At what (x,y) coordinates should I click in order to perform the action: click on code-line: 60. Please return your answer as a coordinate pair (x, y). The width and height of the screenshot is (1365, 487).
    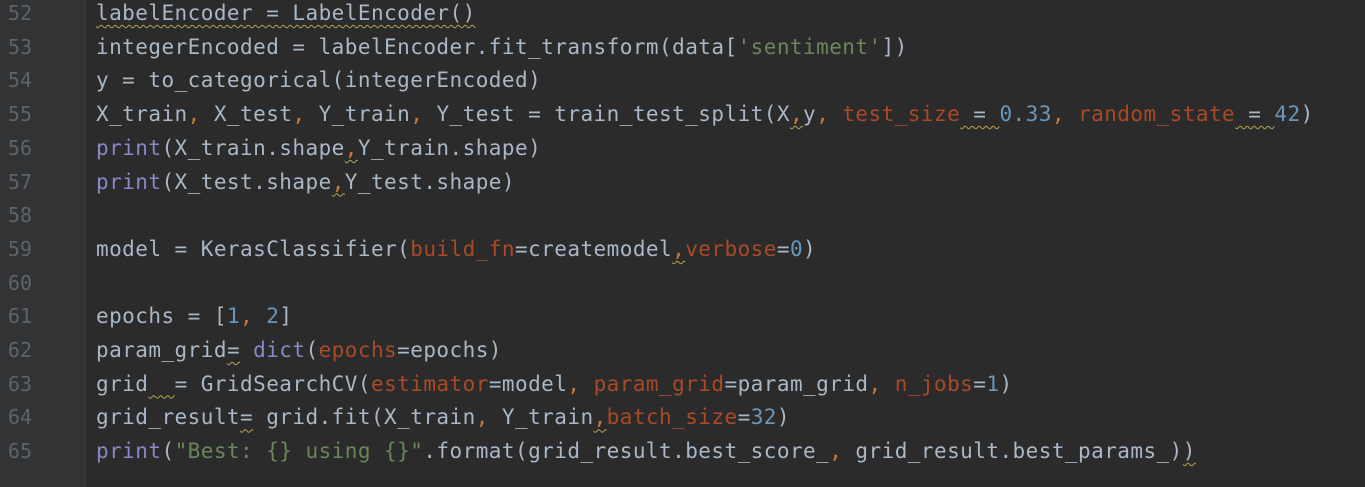
    Looking at the image, I should click on (682, 284).